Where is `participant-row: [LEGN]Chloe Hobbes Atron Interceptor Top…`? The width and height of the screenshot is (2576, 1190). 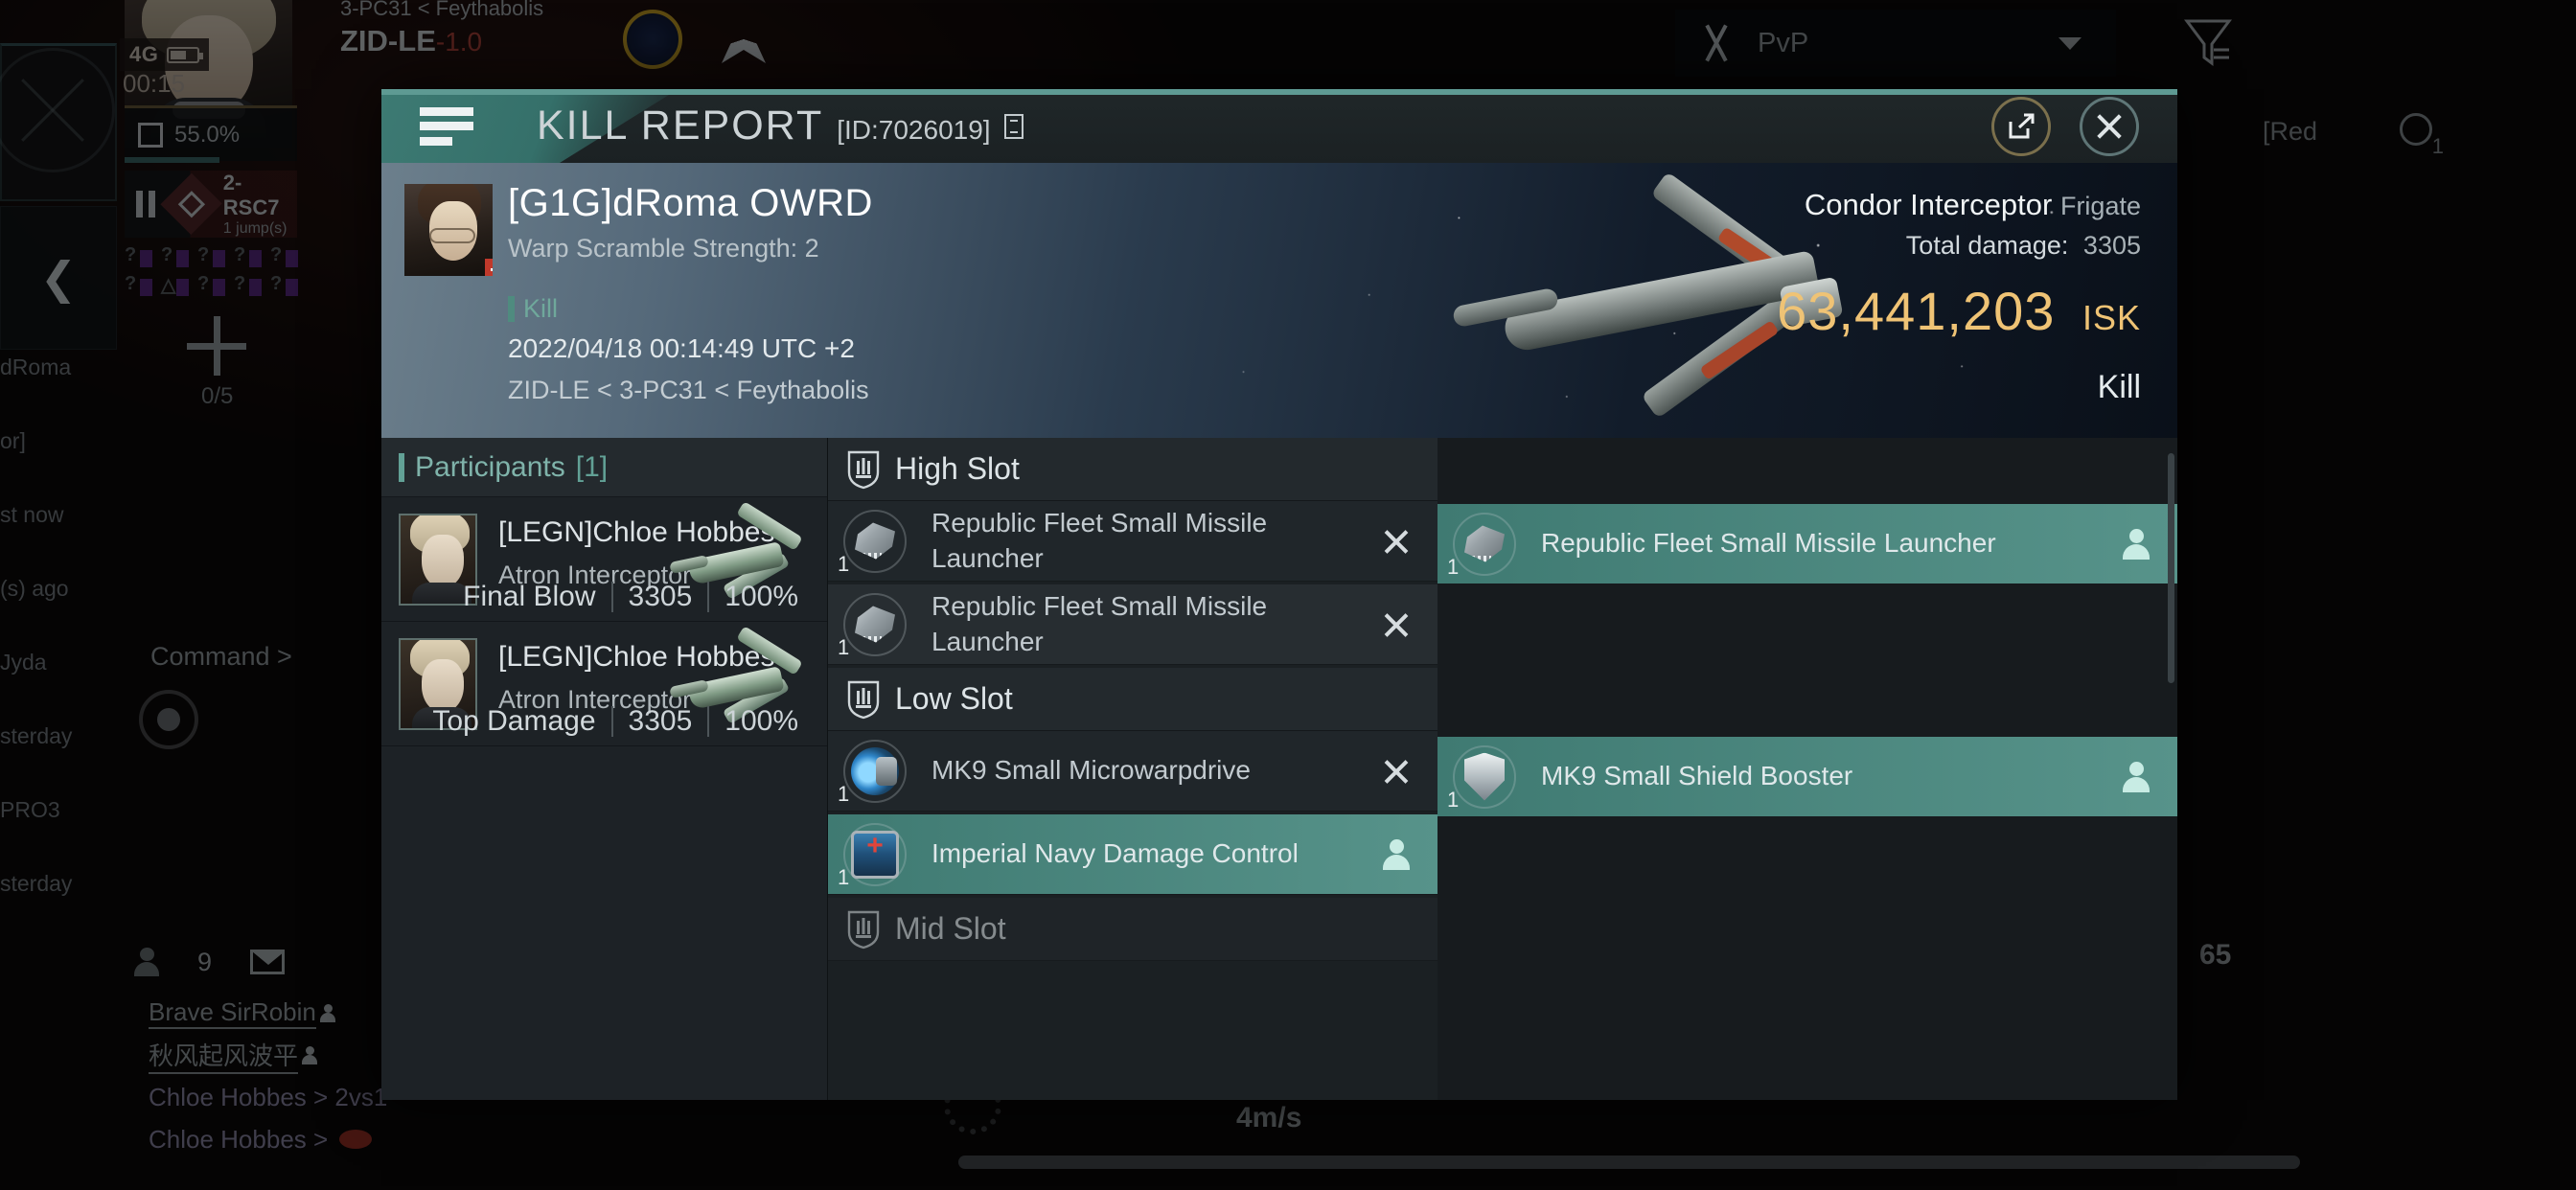
participant-row: [LEGN]Chloe Hobbes Atron Interceptor Top… is located at coordinates (604, 684).